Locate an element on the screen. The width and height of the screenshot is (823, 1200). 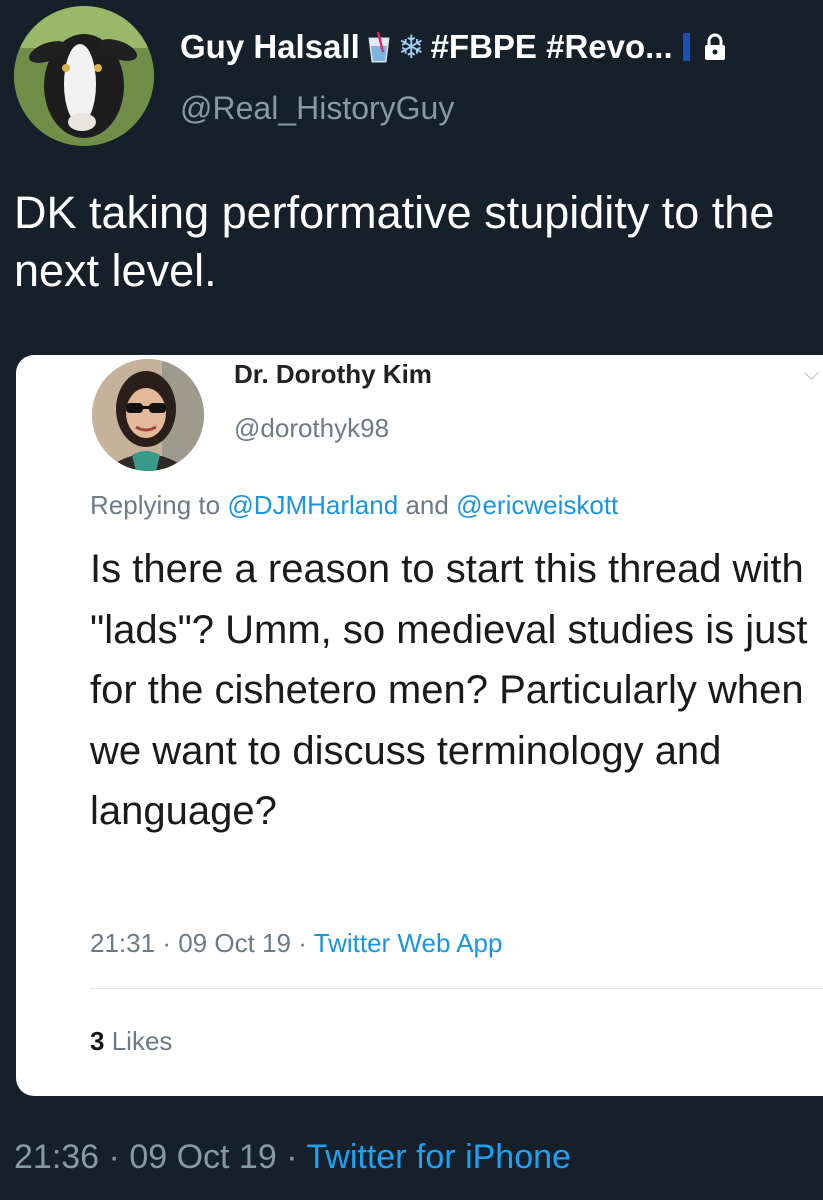
lock-icon is located at coordinates (714, 46).